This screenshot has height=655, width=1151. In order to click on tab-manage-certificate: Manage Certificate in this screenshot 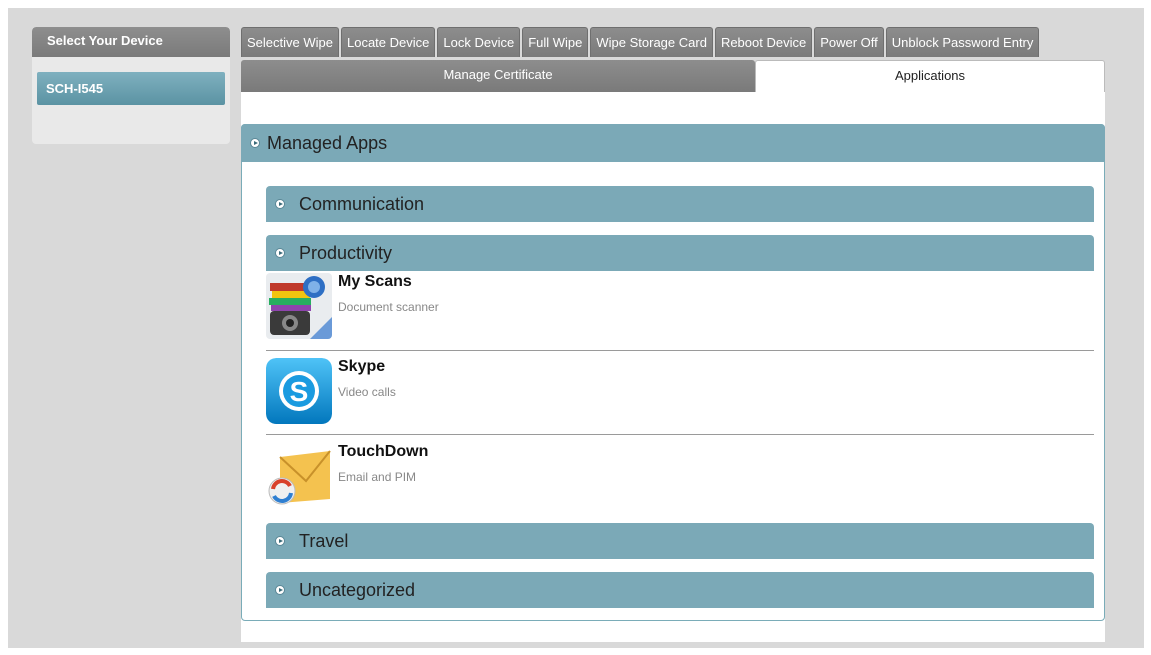, I will do `click(498, 76)`.